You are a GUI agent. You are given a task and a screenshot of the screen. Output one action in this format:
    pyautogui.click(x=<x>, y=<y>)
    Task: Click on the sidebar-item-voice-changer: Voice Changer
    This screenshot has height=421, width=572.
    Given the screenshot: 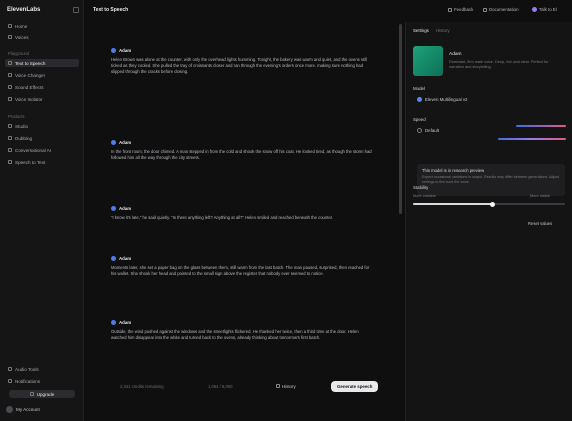 What is the action you would take?
    pyautogui.click(x=42, y=75)
    